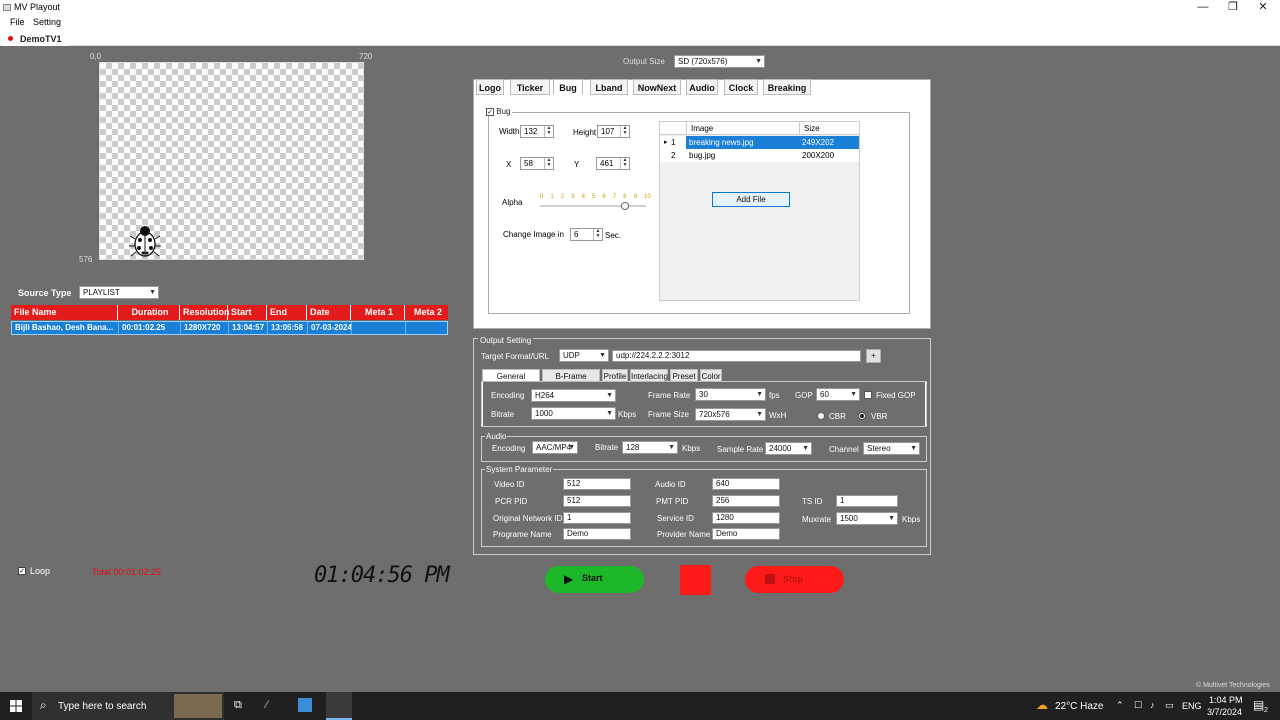  Describe the element at coordinates (597, 501) in the screenshot. I see `pcr-pid-input: 512` at that location.